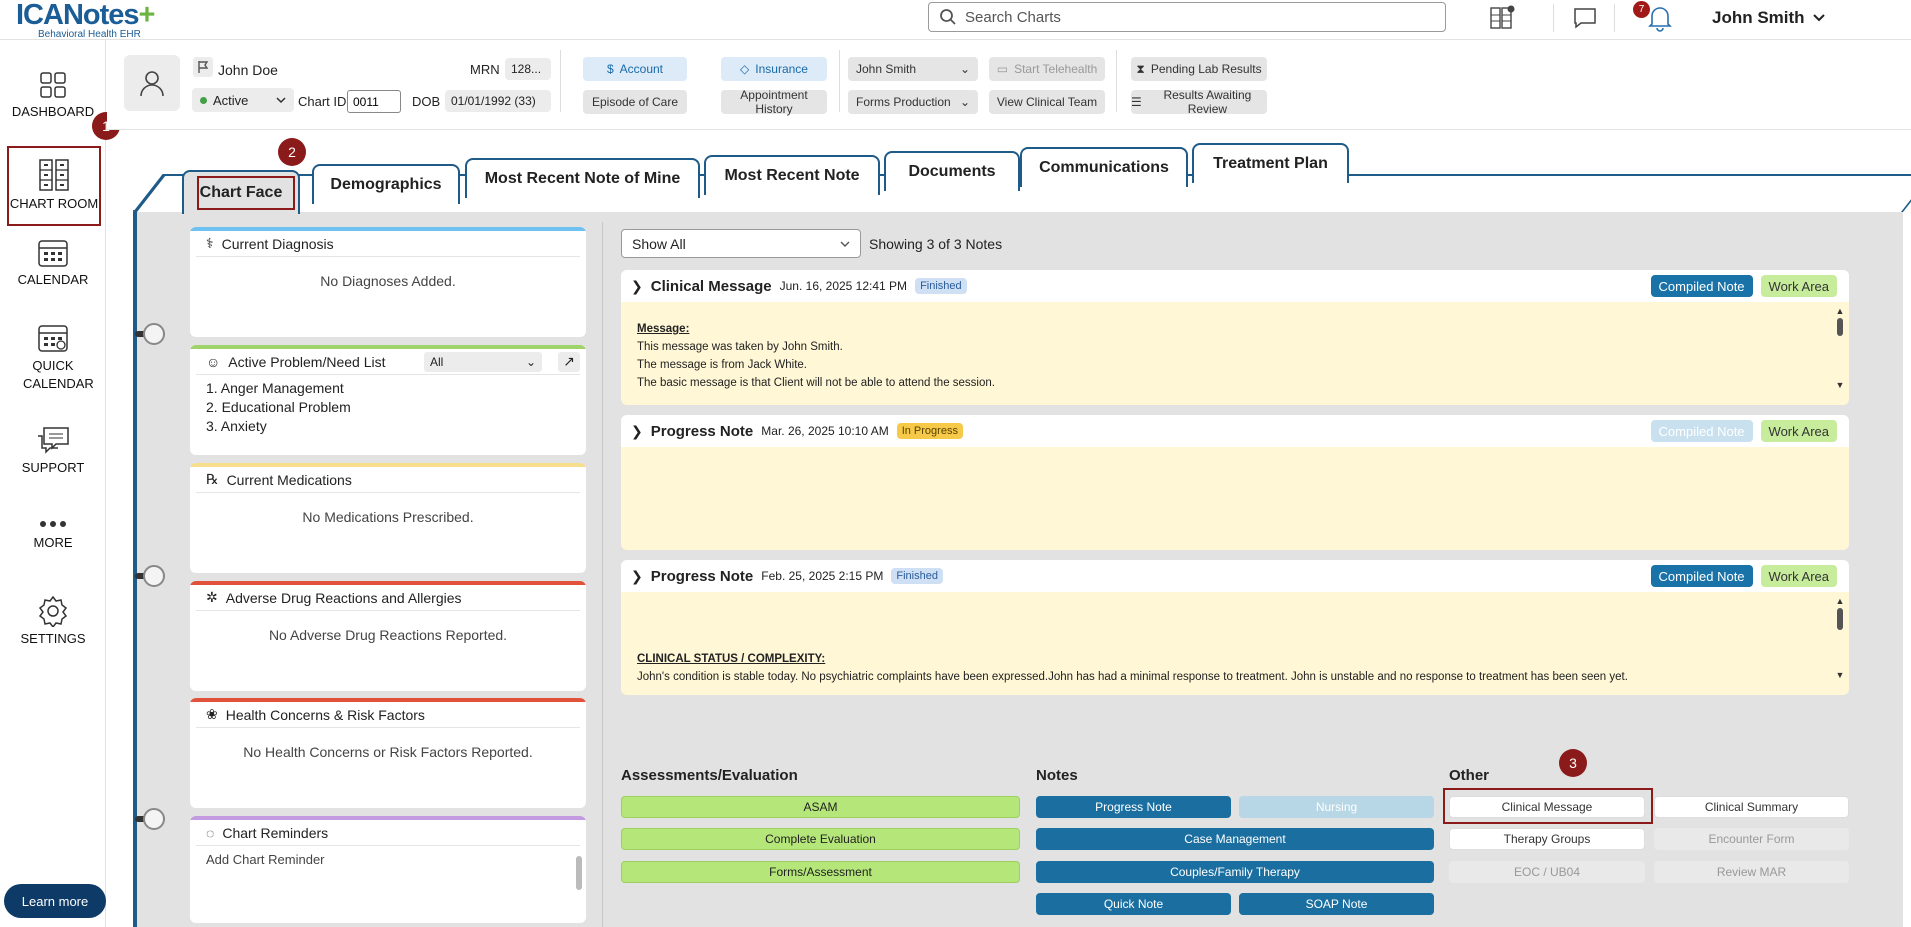 The image size is (1911, 927). Describe the element at coordinates (886, 69) in the screenshot. I see `provider-name: John Smith` at that location.